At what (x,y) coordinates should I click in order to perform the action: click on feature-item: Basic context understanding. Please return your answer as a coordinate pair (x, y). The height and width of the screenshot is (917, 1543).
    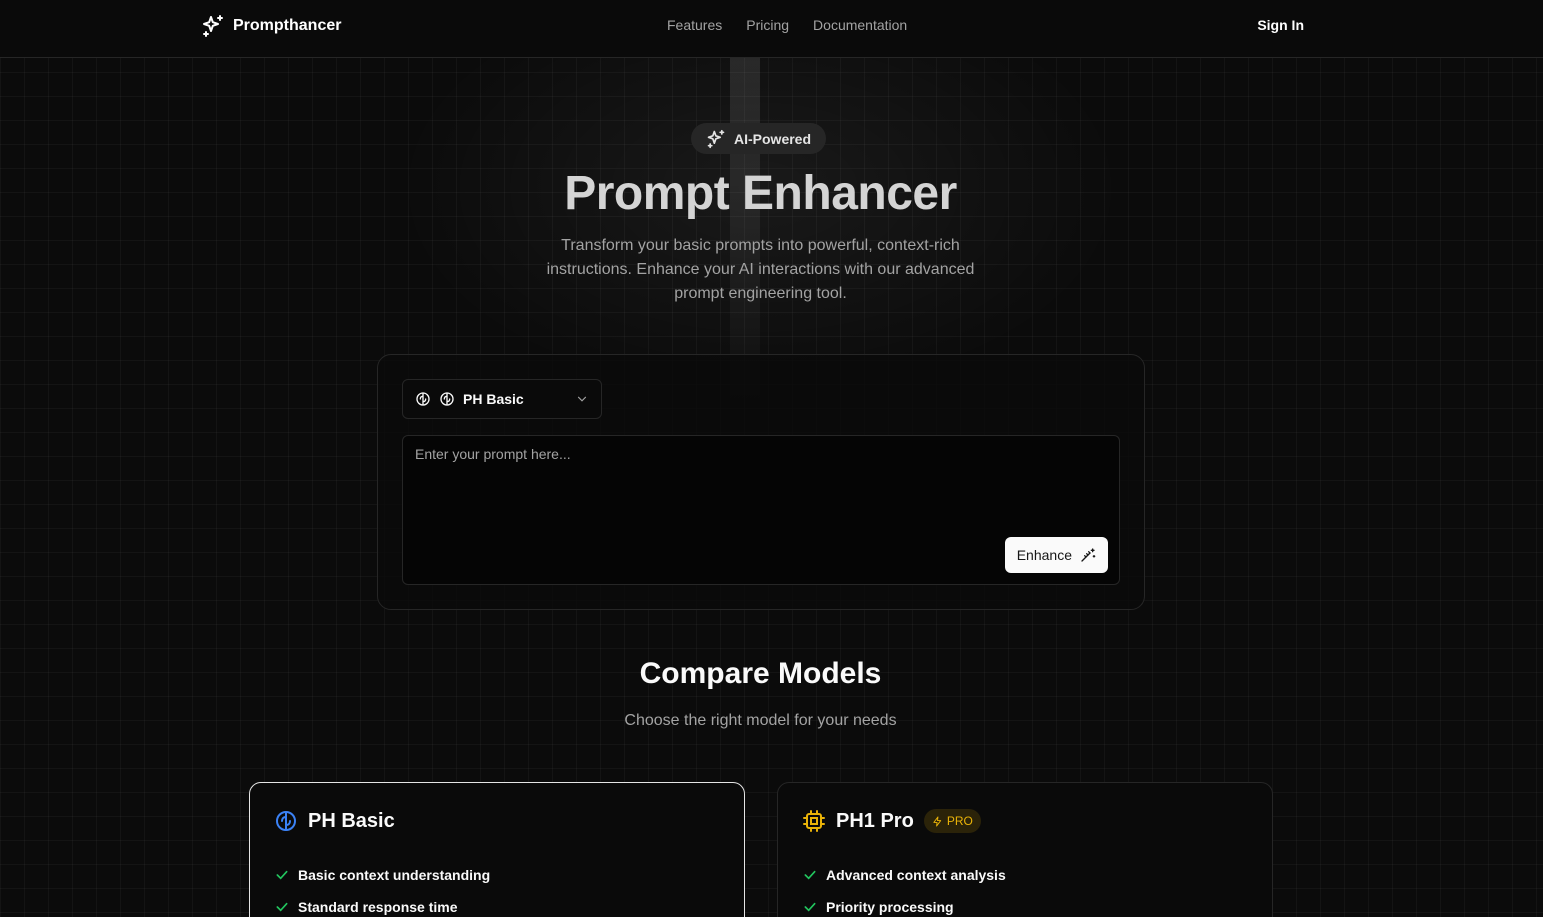
    Looking at the image, I should click on (382, 875).